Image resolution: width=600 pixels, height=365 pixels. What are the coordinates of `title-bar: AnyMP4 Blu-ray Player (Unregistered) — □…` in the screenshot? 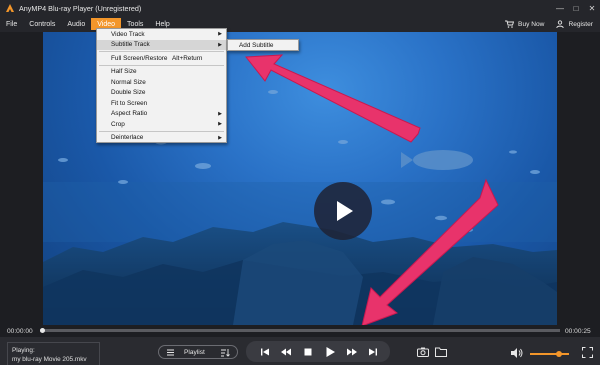 It's located at (300, 8).